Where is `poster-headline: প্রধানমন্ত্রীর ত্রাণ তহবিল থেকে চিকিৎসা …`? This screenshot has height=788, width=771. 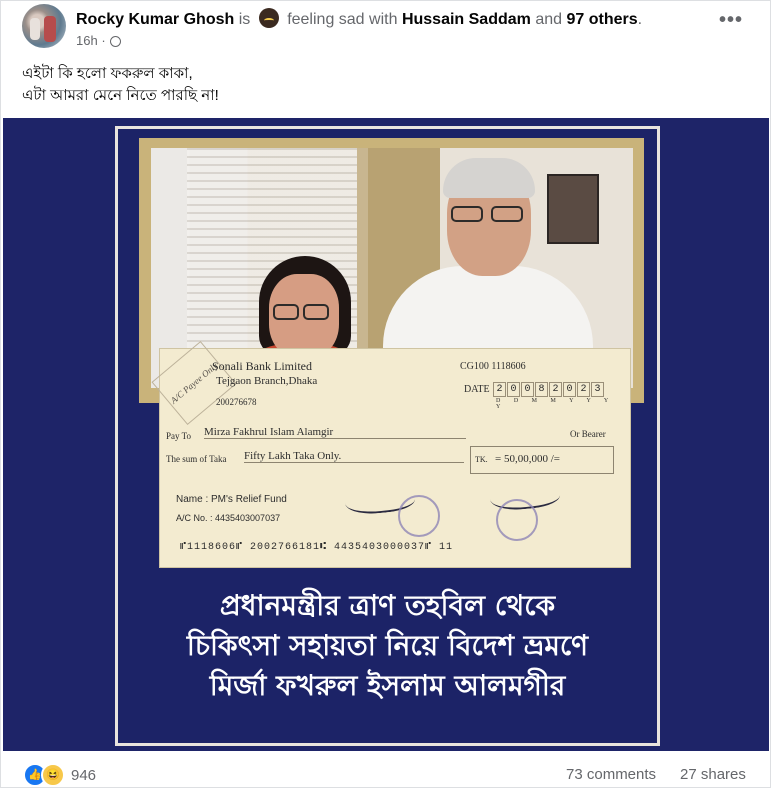 poster-headline: প্রধানমন্ত্রীর ত্রাণ তহবিল থেকে চিকিৎসা … is located at coordinates (387, 646).